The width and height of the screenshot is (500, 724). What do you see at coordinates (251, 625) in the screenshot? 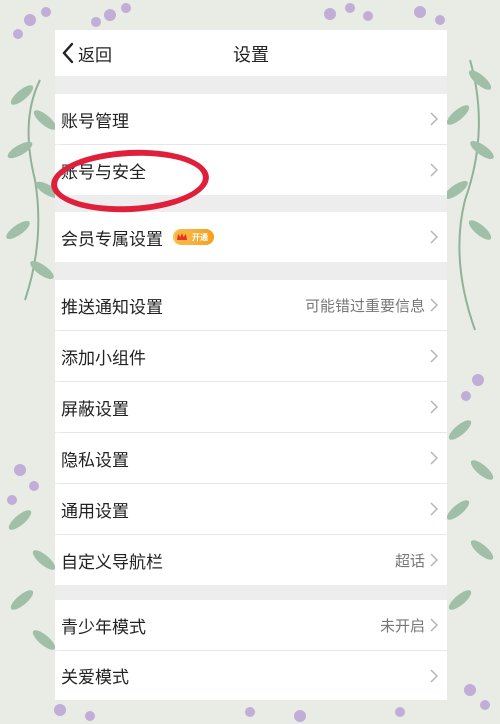
I see `row-teen-mode: 青少年模式 未开启` at bounding box center [251, 625].